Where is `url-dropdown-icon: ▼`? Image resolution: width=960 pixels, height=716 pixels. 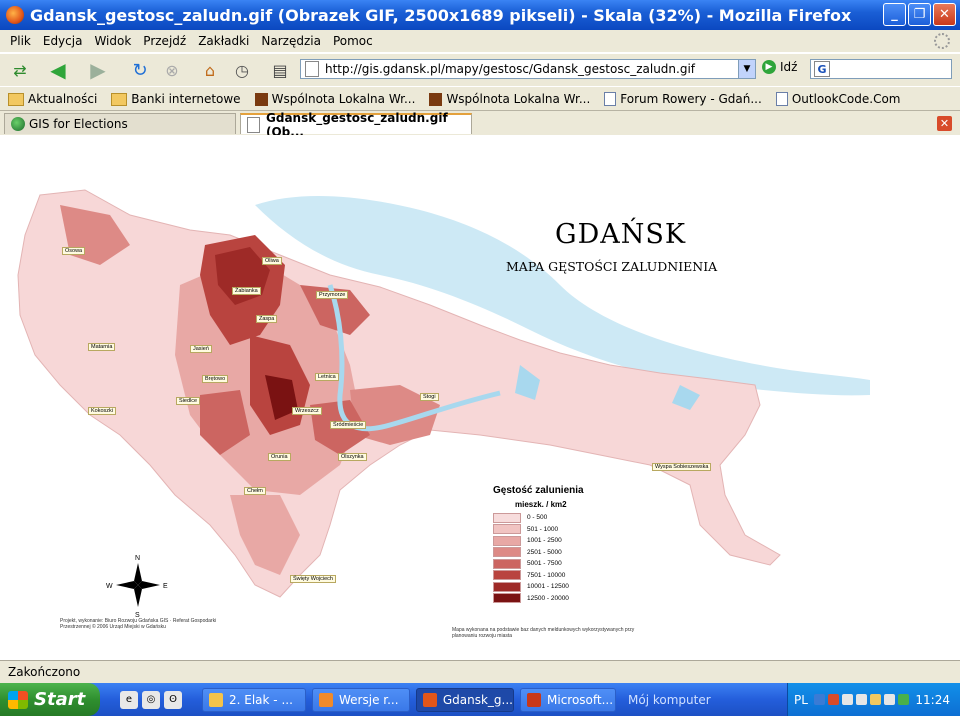
url-dropdown-icon: ▼ is located at coordinates (746, 69).